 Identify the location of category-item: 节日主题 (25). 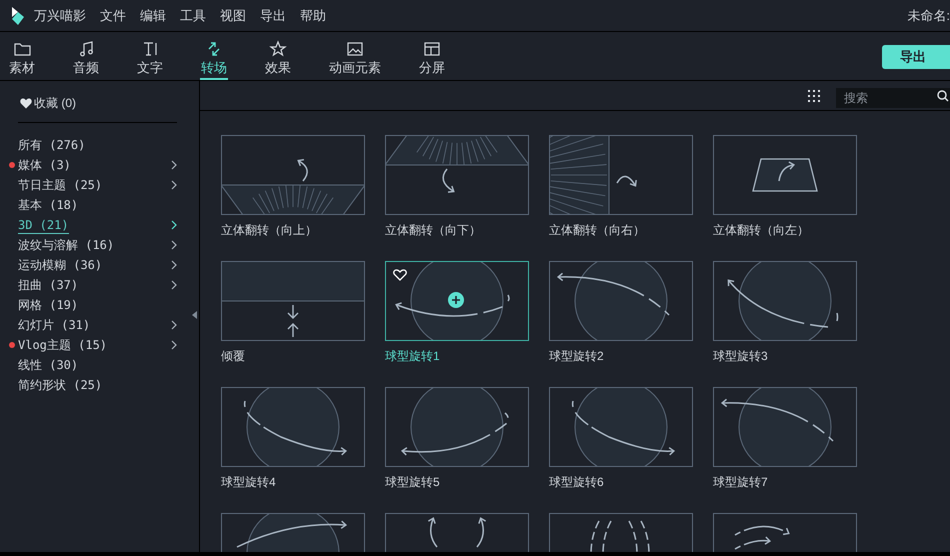
(60, 185).